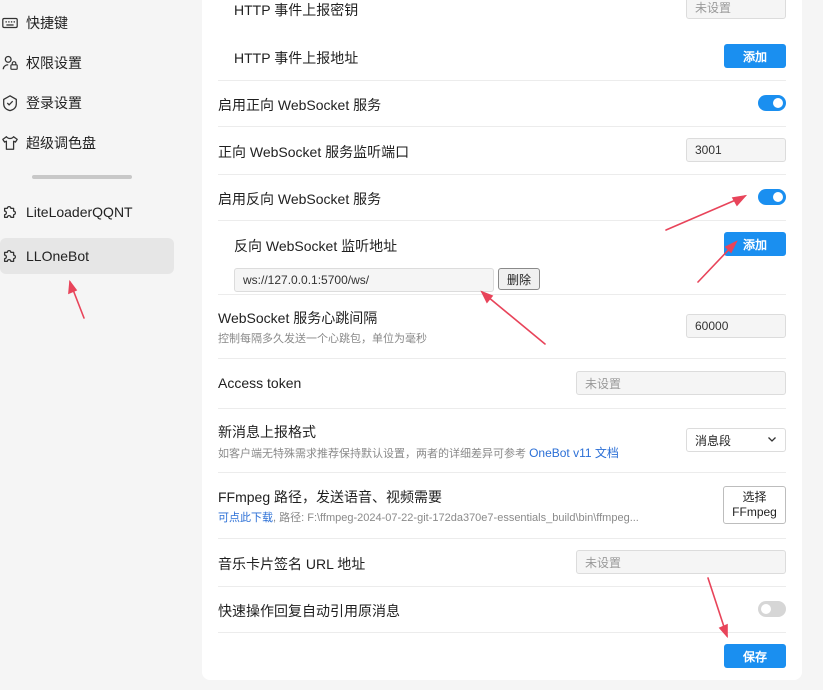 This screenshot has width=823, height=690. Describe the element at coordinates (267, 432) in the screenshot. I see `msg-format-label: 新消息上报格式` at that location.